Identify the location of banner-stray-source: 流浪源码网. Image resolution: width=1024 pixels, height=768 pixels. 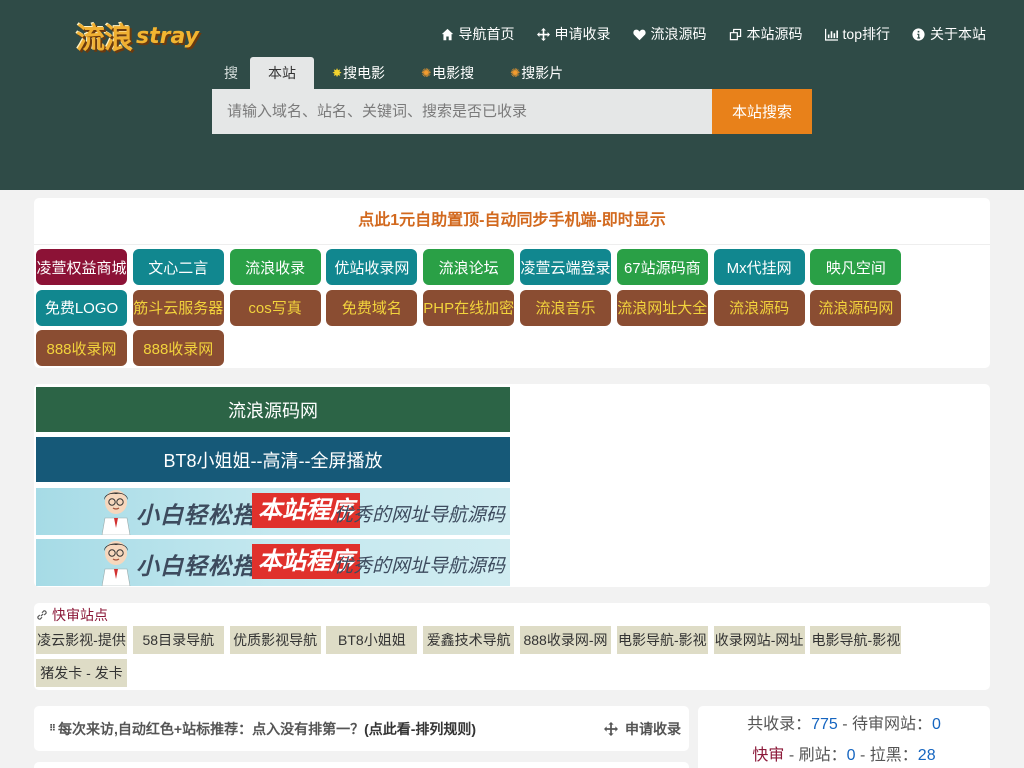
(273, 409).